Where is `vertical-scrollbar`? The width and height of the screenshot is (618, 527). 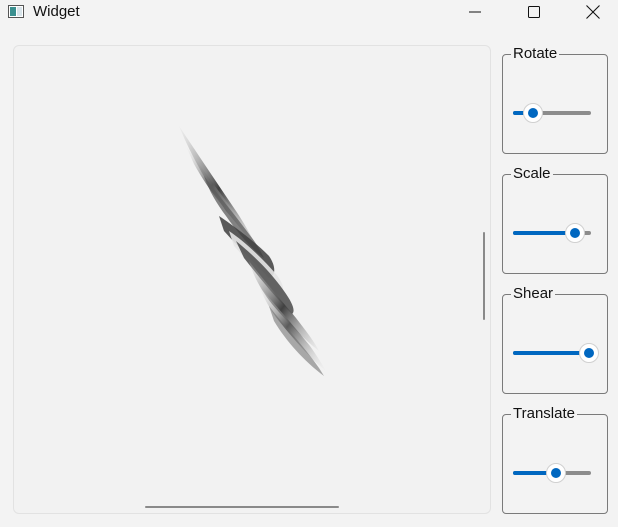
vertical-scrollbar is located at coordinates (484, 276).